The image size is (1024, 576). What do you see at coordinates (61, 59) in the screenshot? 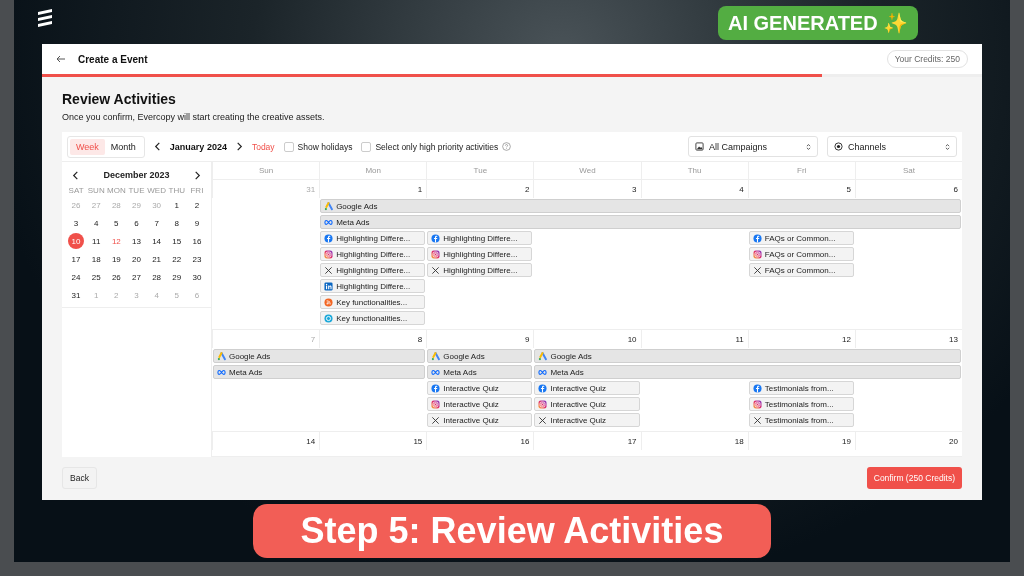
I see `back-arrow-icon` at bounding box center [61, 59].